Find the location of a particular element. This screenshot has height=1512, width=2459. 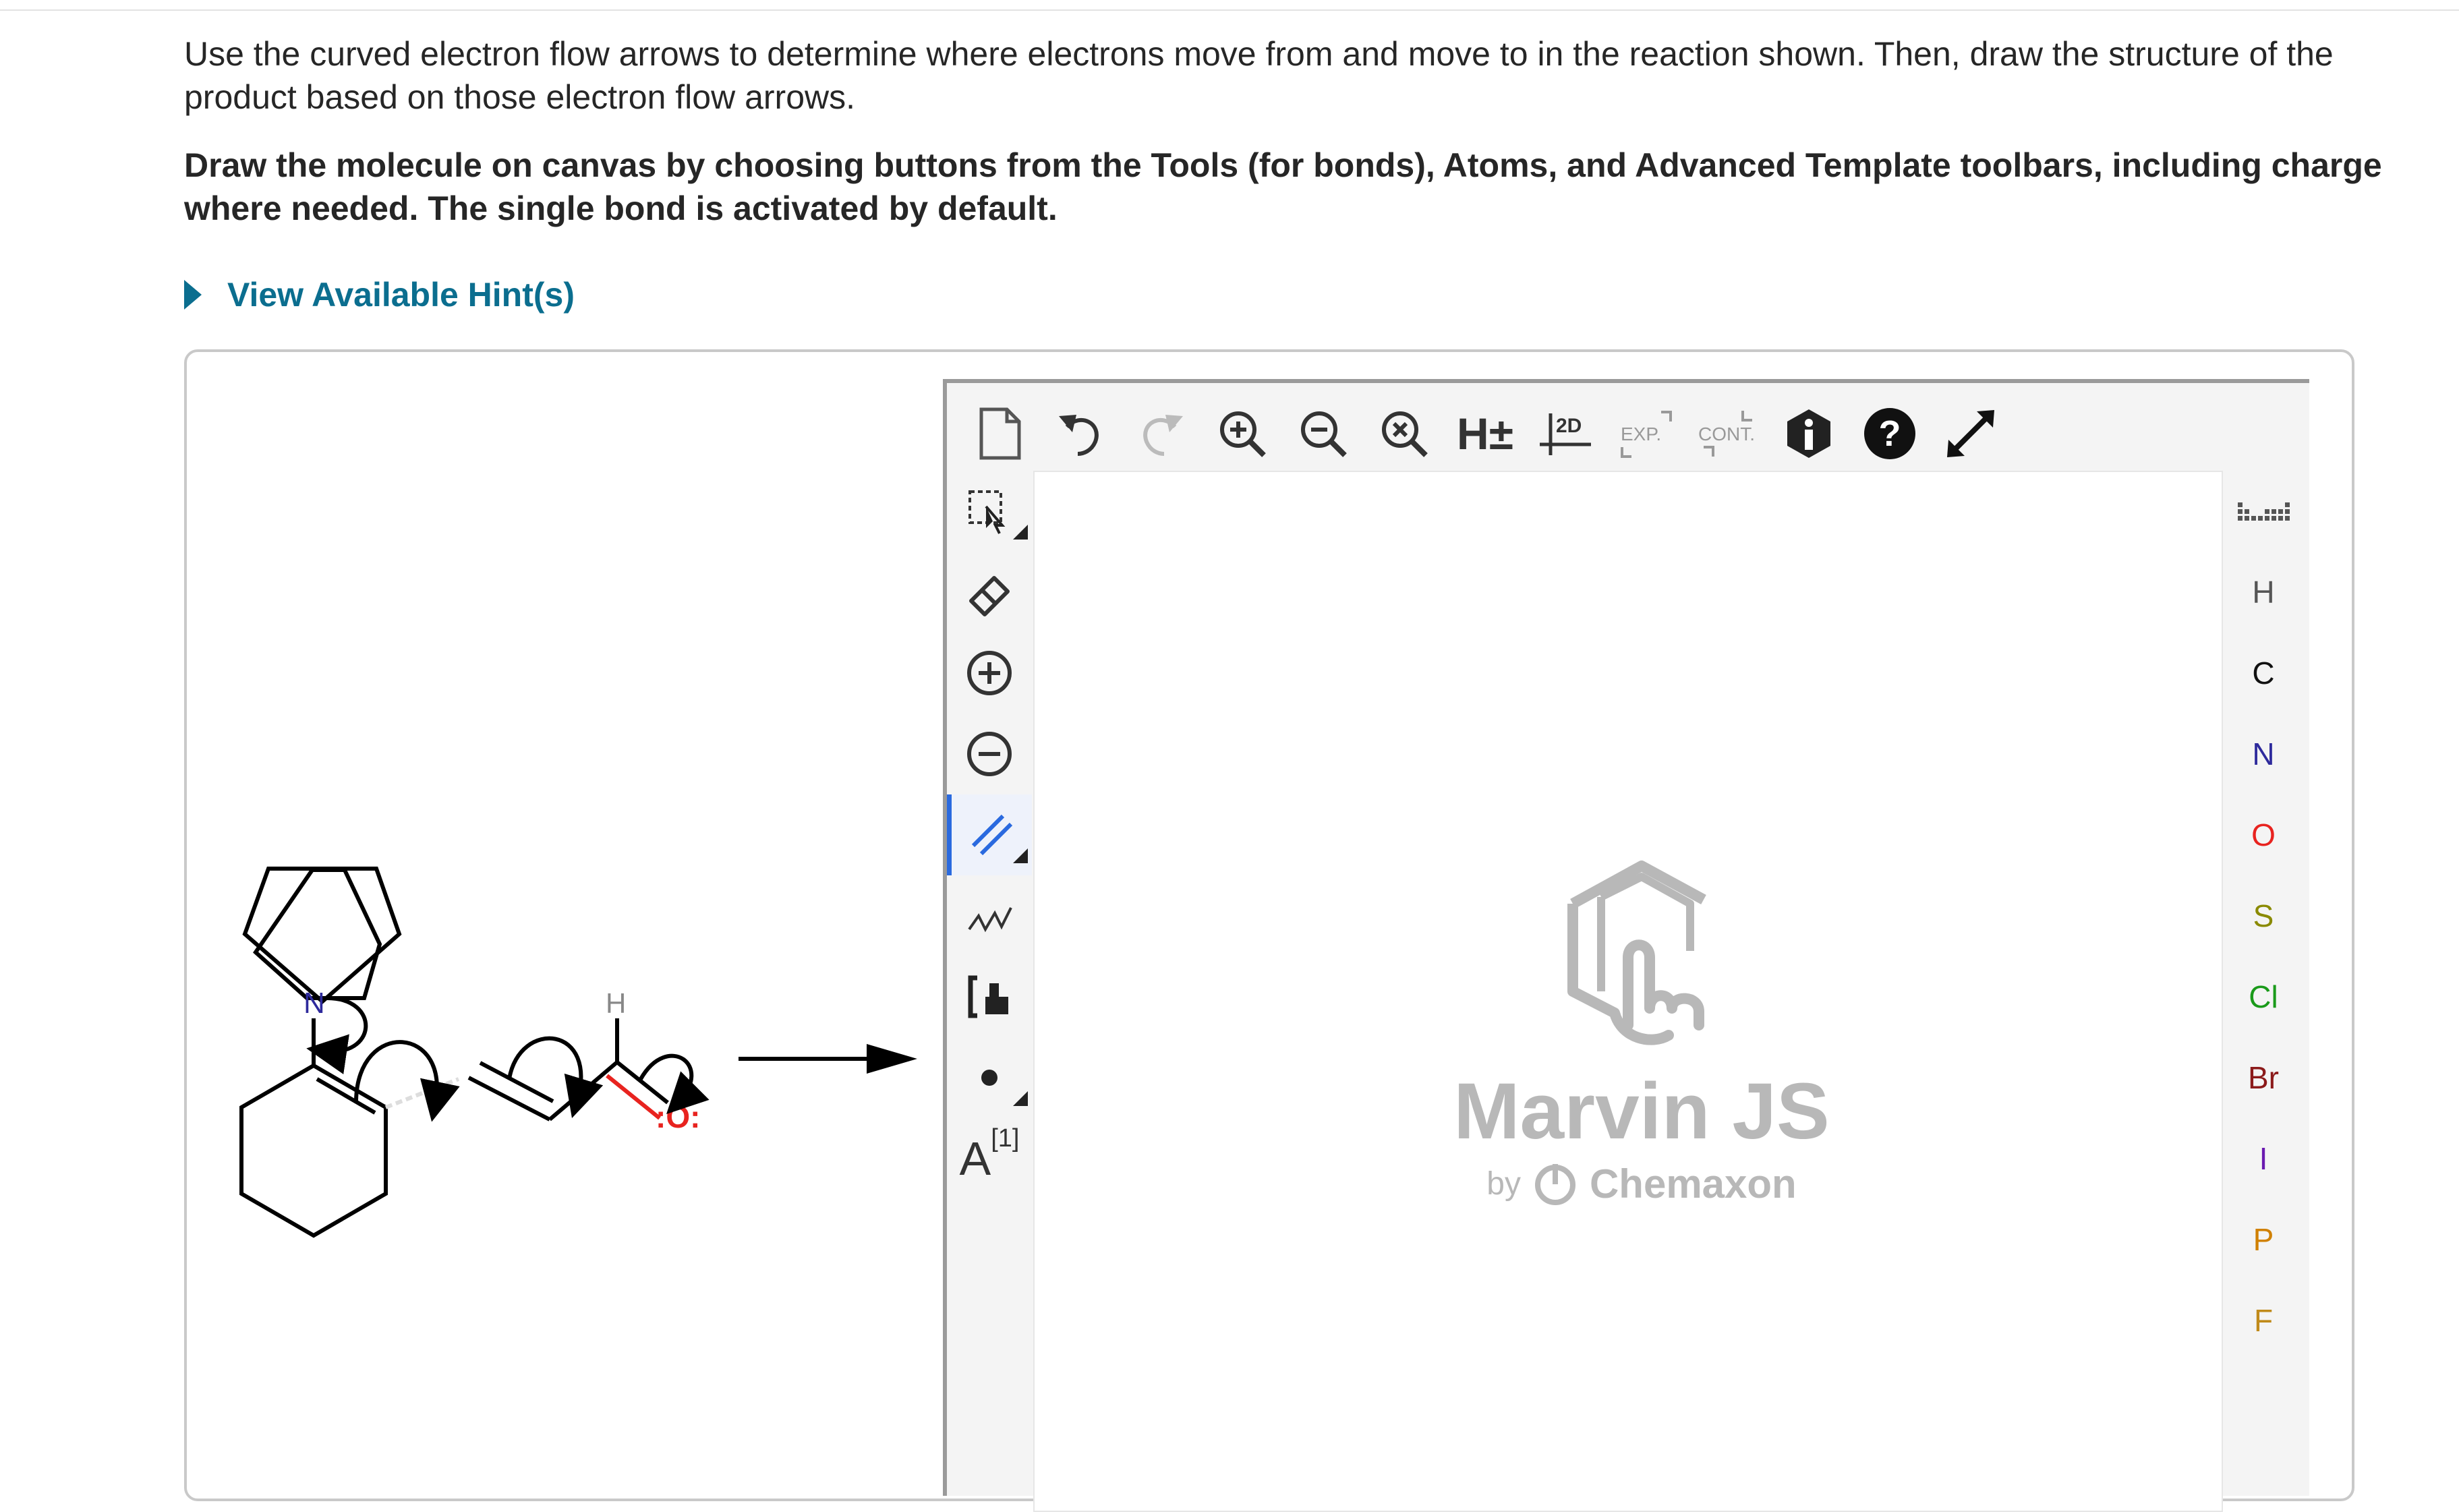

periodic-table-button is located at coordinates (2263, 511).